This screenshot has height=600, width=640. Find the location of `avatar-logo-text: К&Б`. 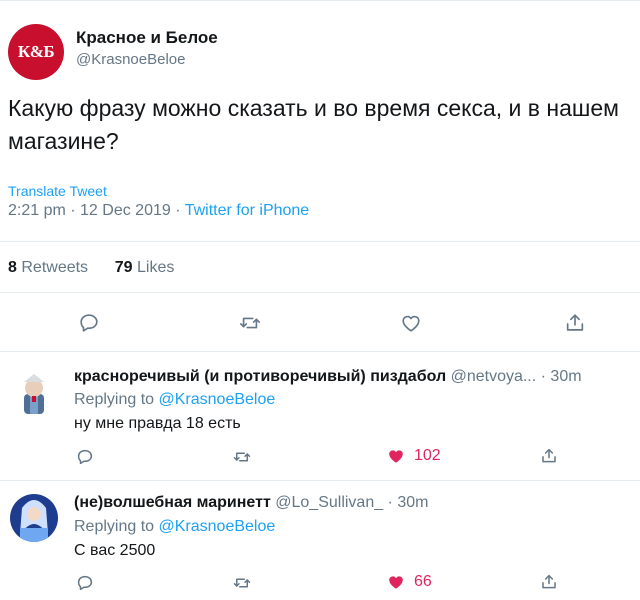

avatar-logo-text: К&Б is located at coordinates (36, 51).